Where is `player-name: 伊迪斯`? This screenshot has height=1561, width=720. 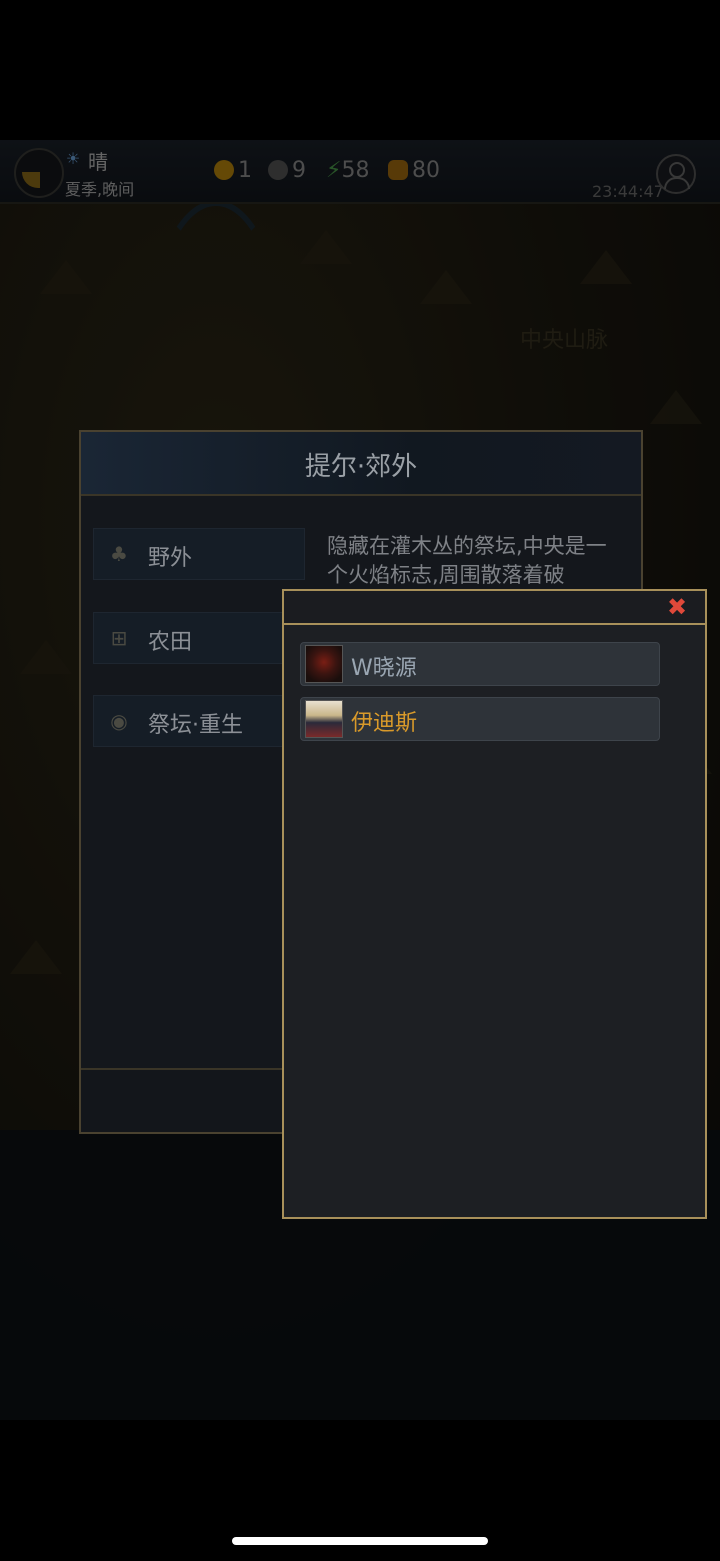
player-name: 伊迪斯 is located at coordinates (384, 723).